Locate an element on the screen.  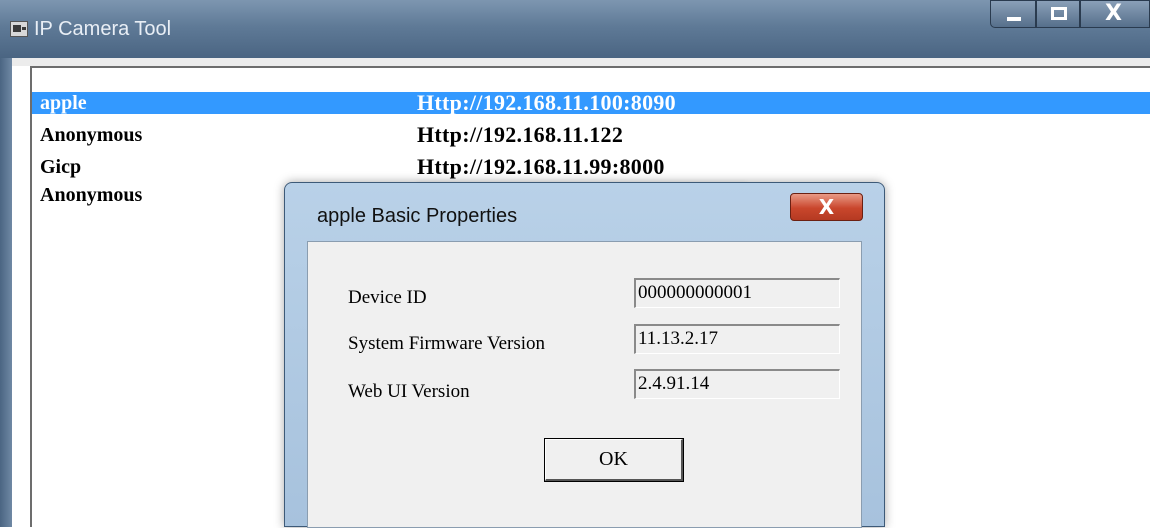
ok-button: OK is located at coordinates (614, 460).